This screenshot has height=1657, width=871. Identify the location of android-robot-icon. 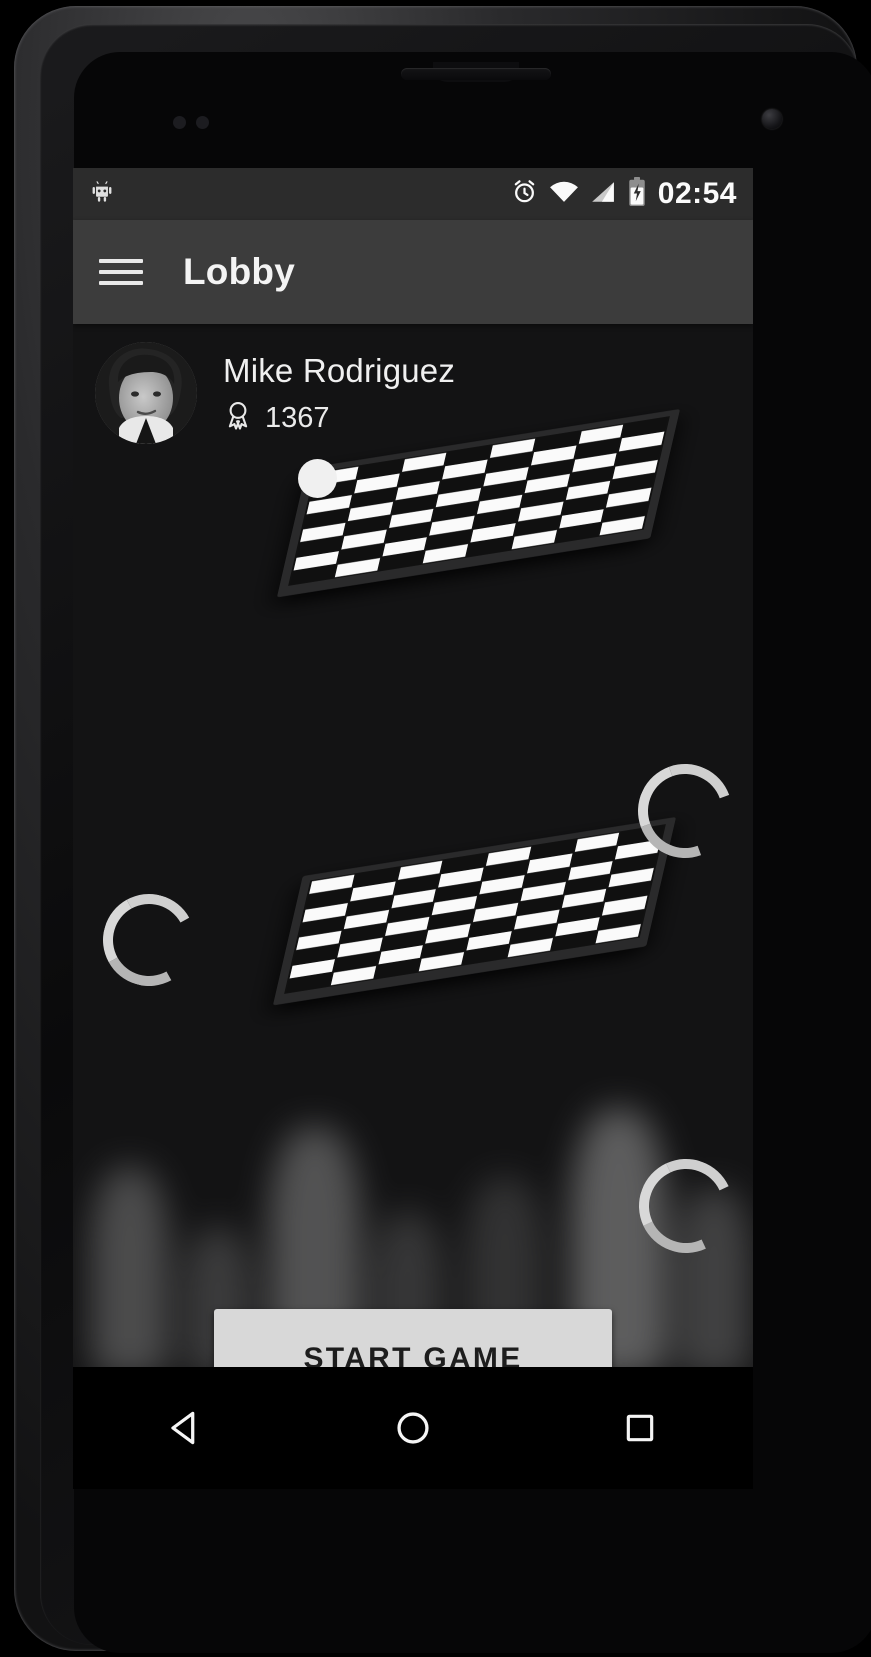
(102, 194).